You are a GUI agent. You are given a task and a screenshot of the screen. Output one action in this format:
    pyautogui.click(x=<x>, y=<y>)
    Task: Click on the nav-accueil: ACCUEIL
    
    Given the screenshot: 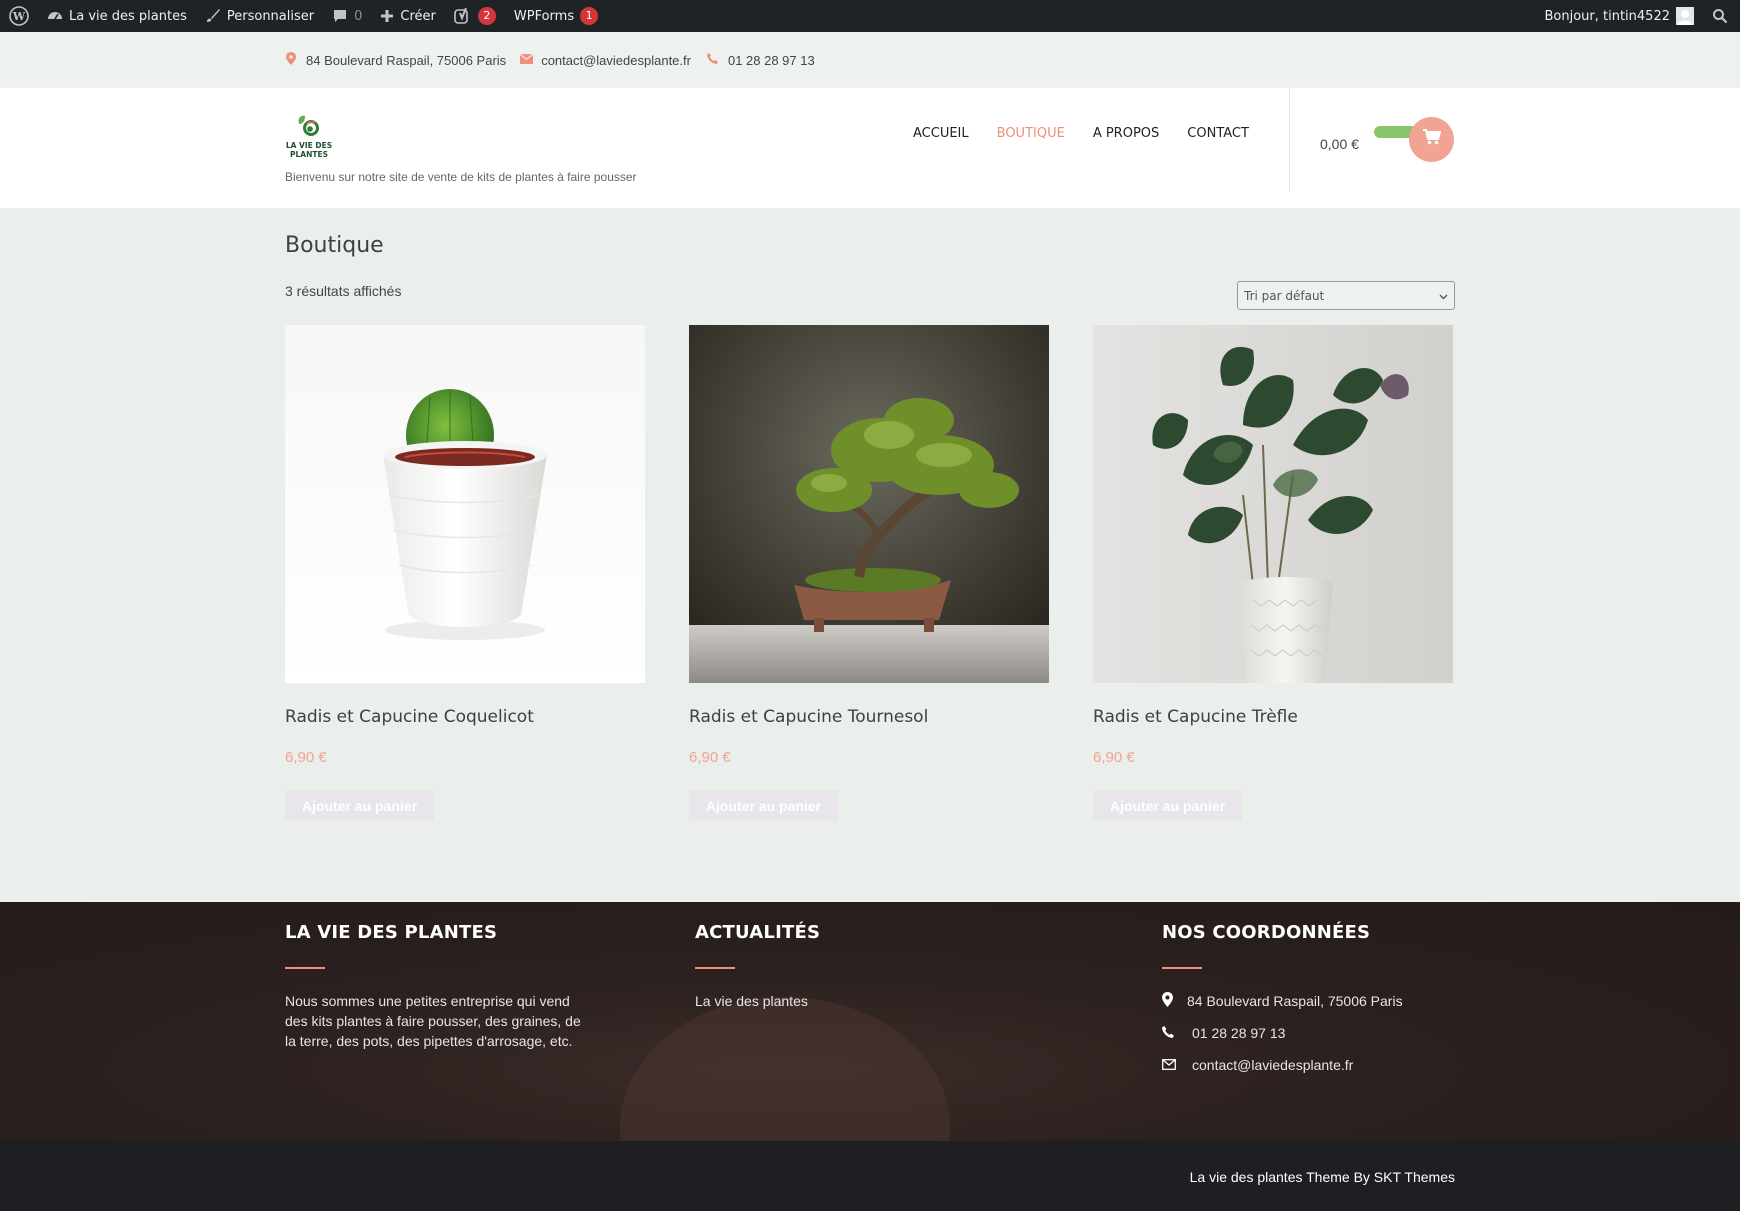 What is the action you would take?
    pyautogui.click(x=941, y=133)
    